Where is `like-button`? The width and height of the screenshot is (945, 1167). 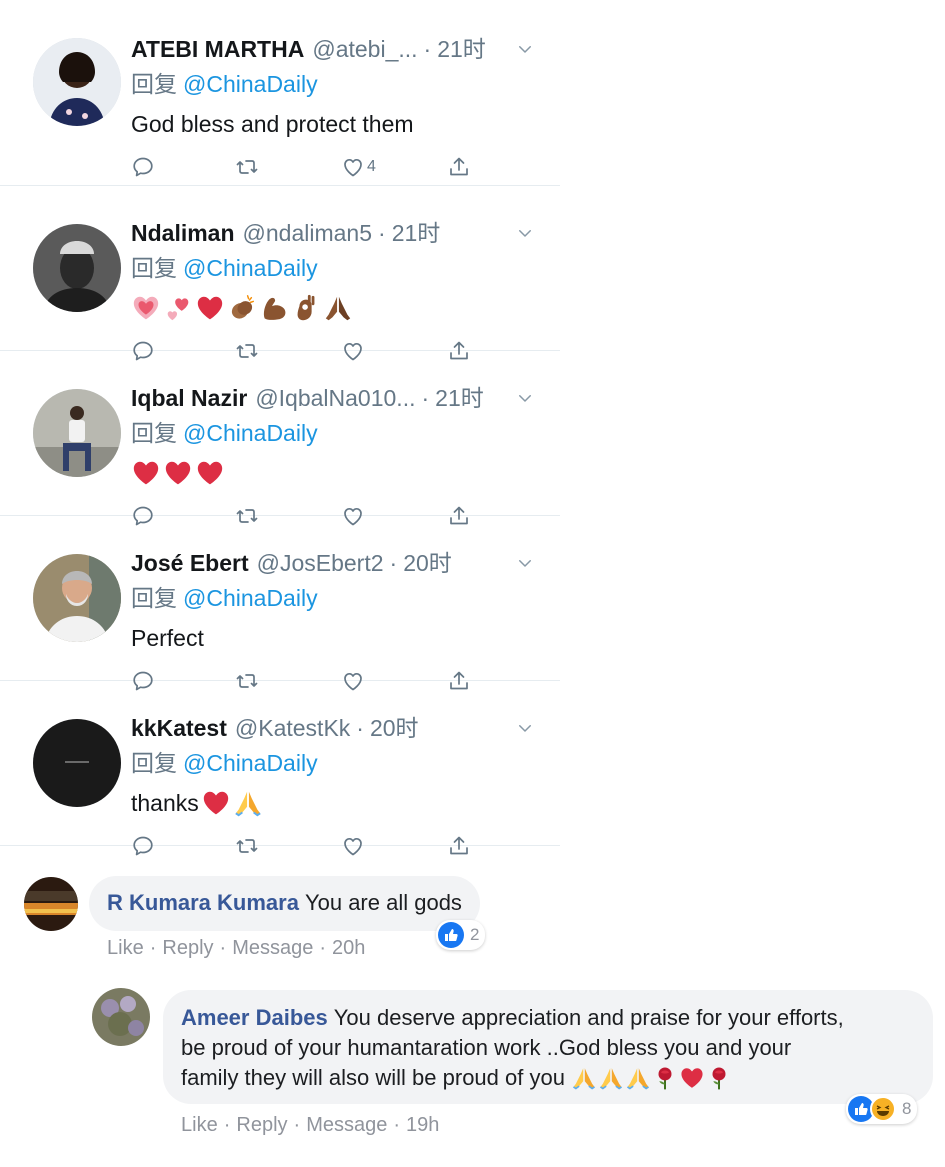 like-button is located at coordinates (353, 846).